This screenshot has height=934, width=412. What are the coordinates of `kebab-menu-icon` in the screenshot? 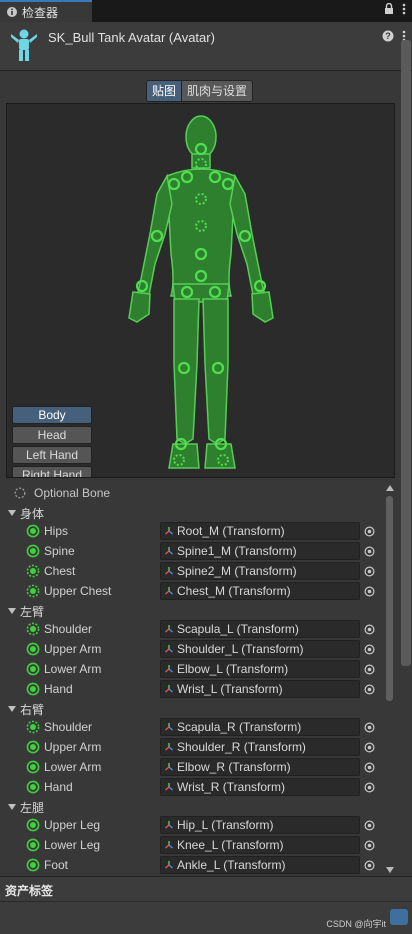 It's located at (404, 9).